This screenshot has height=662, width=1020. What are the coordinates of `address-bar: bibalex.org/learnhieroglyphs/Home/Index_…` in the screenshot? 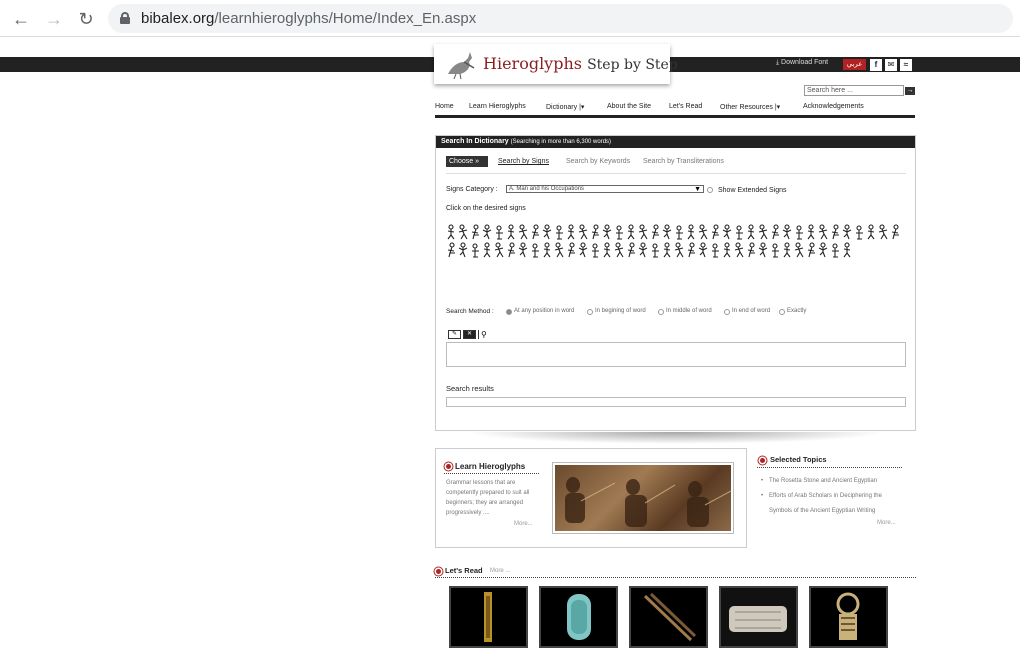 It's located at (560, 18).